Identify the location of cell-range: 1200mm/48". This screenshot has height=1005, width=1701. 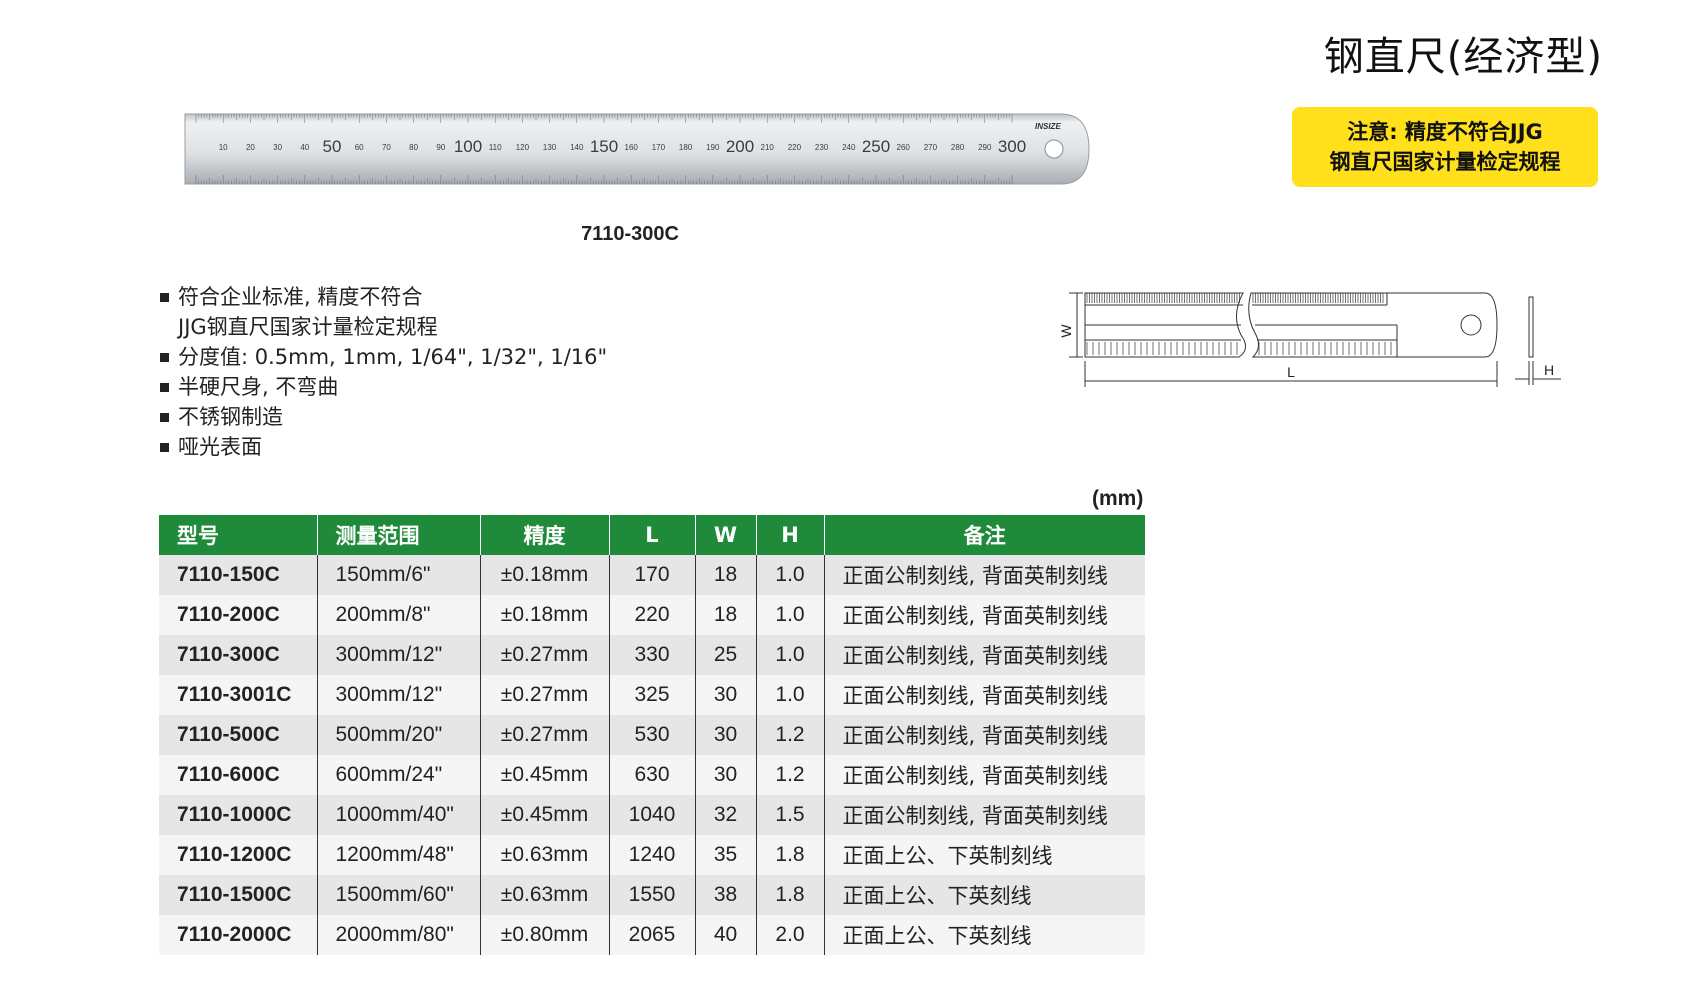
(399, 855).